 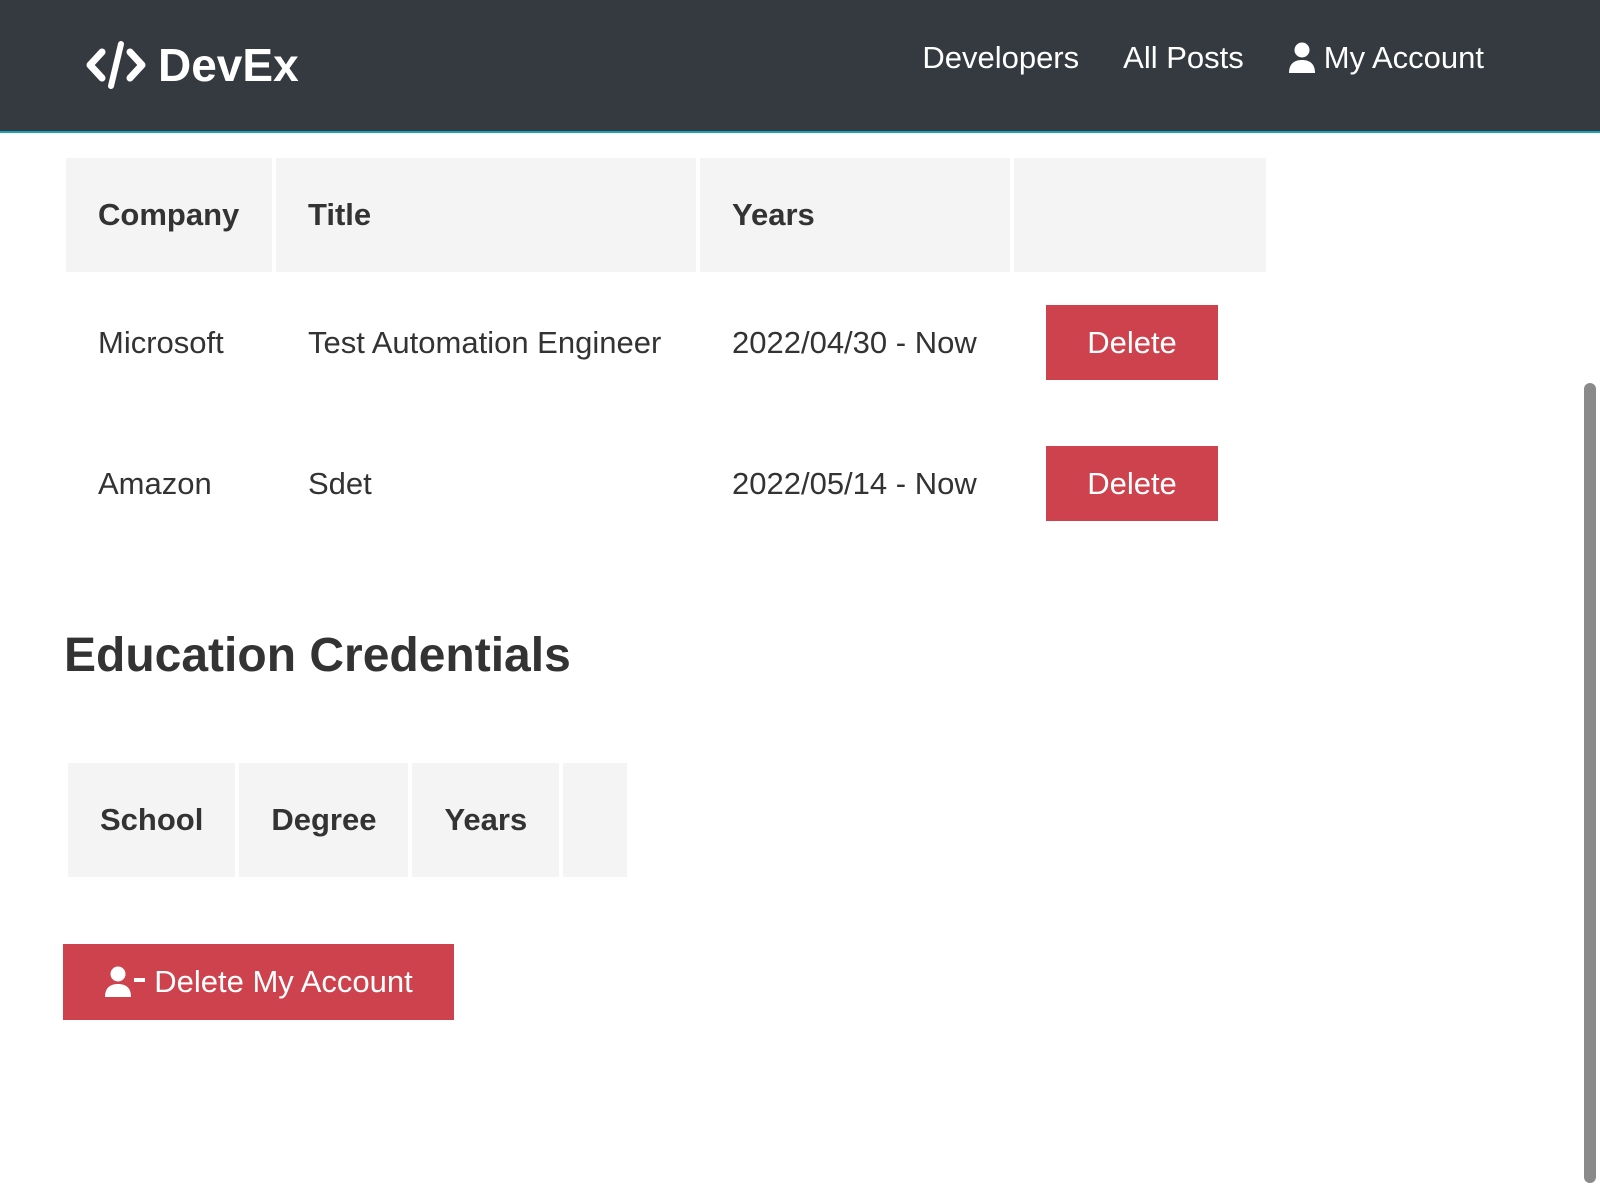 I want to click on education-header-row: School Degree Years, so click(x=348, y=820).